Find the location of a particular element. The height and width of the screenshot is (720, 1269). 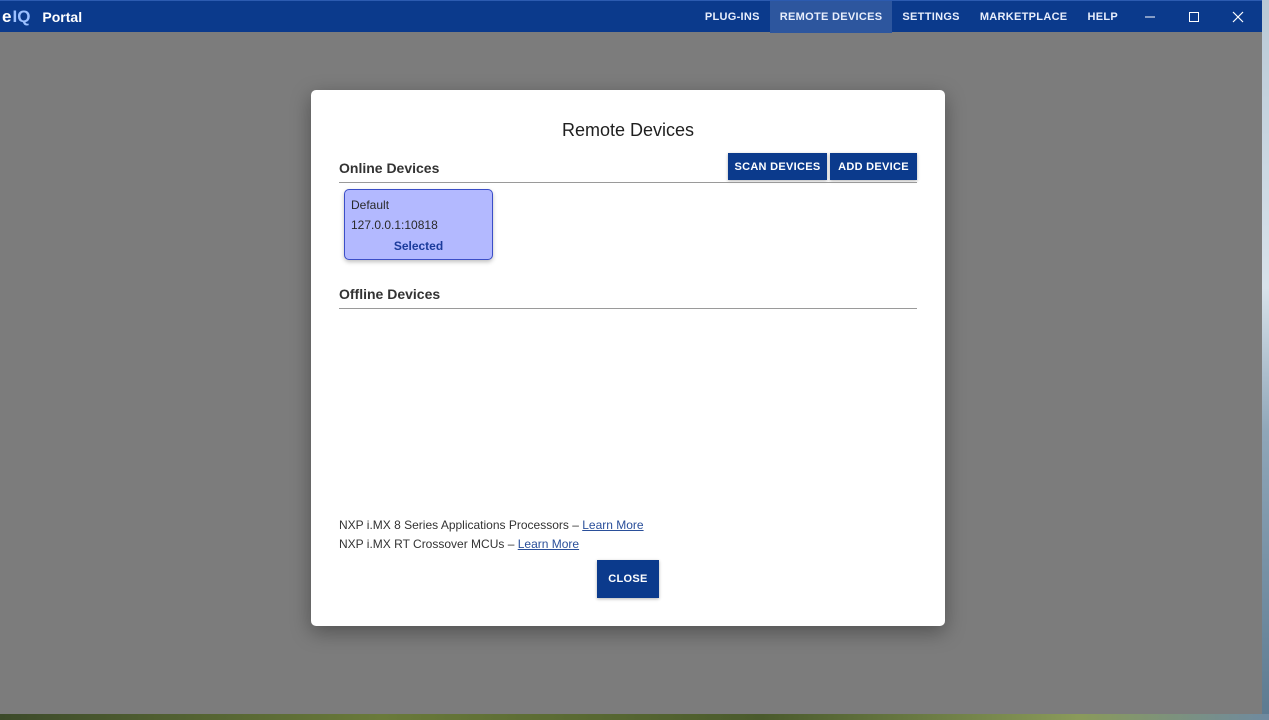

nav-help: HELP is located at coordinates (1102, 17).